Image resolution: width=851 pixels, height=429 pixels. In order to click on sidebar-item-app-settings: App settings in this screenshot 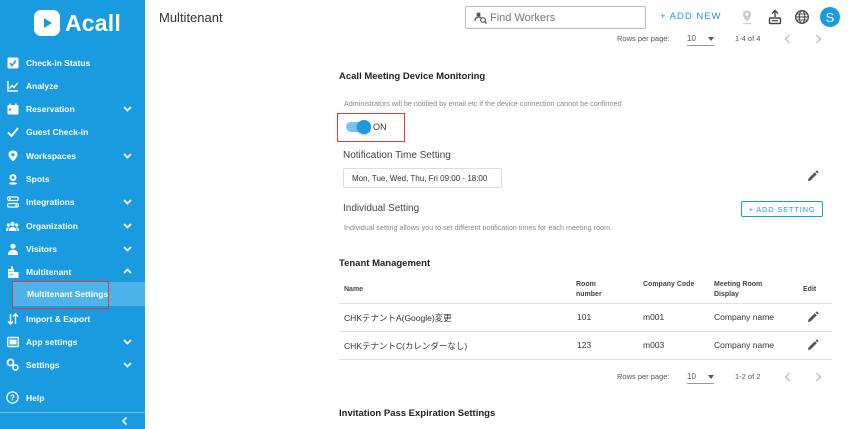, I will do `click(72, 341)`.